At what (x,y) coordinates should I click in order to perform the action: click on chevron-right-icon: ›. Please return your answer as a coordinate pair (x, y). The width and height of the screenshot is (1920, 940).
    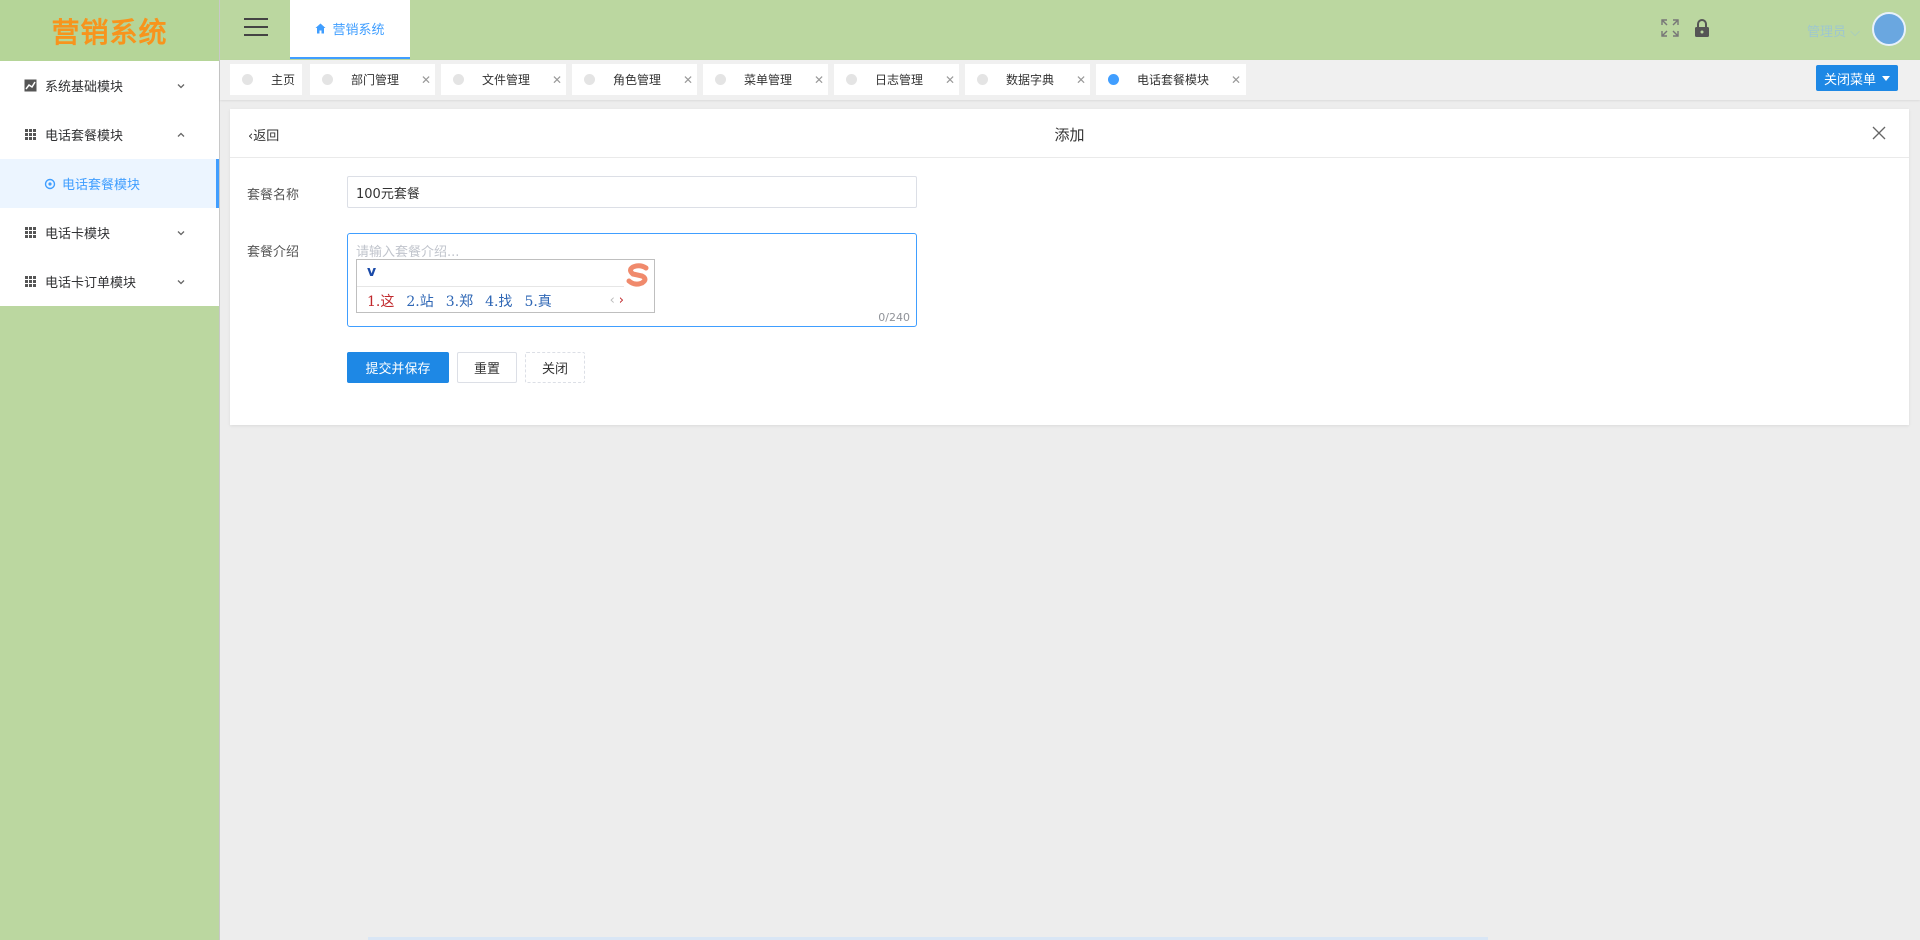
    Looking at the image, I should click on (621, 300).